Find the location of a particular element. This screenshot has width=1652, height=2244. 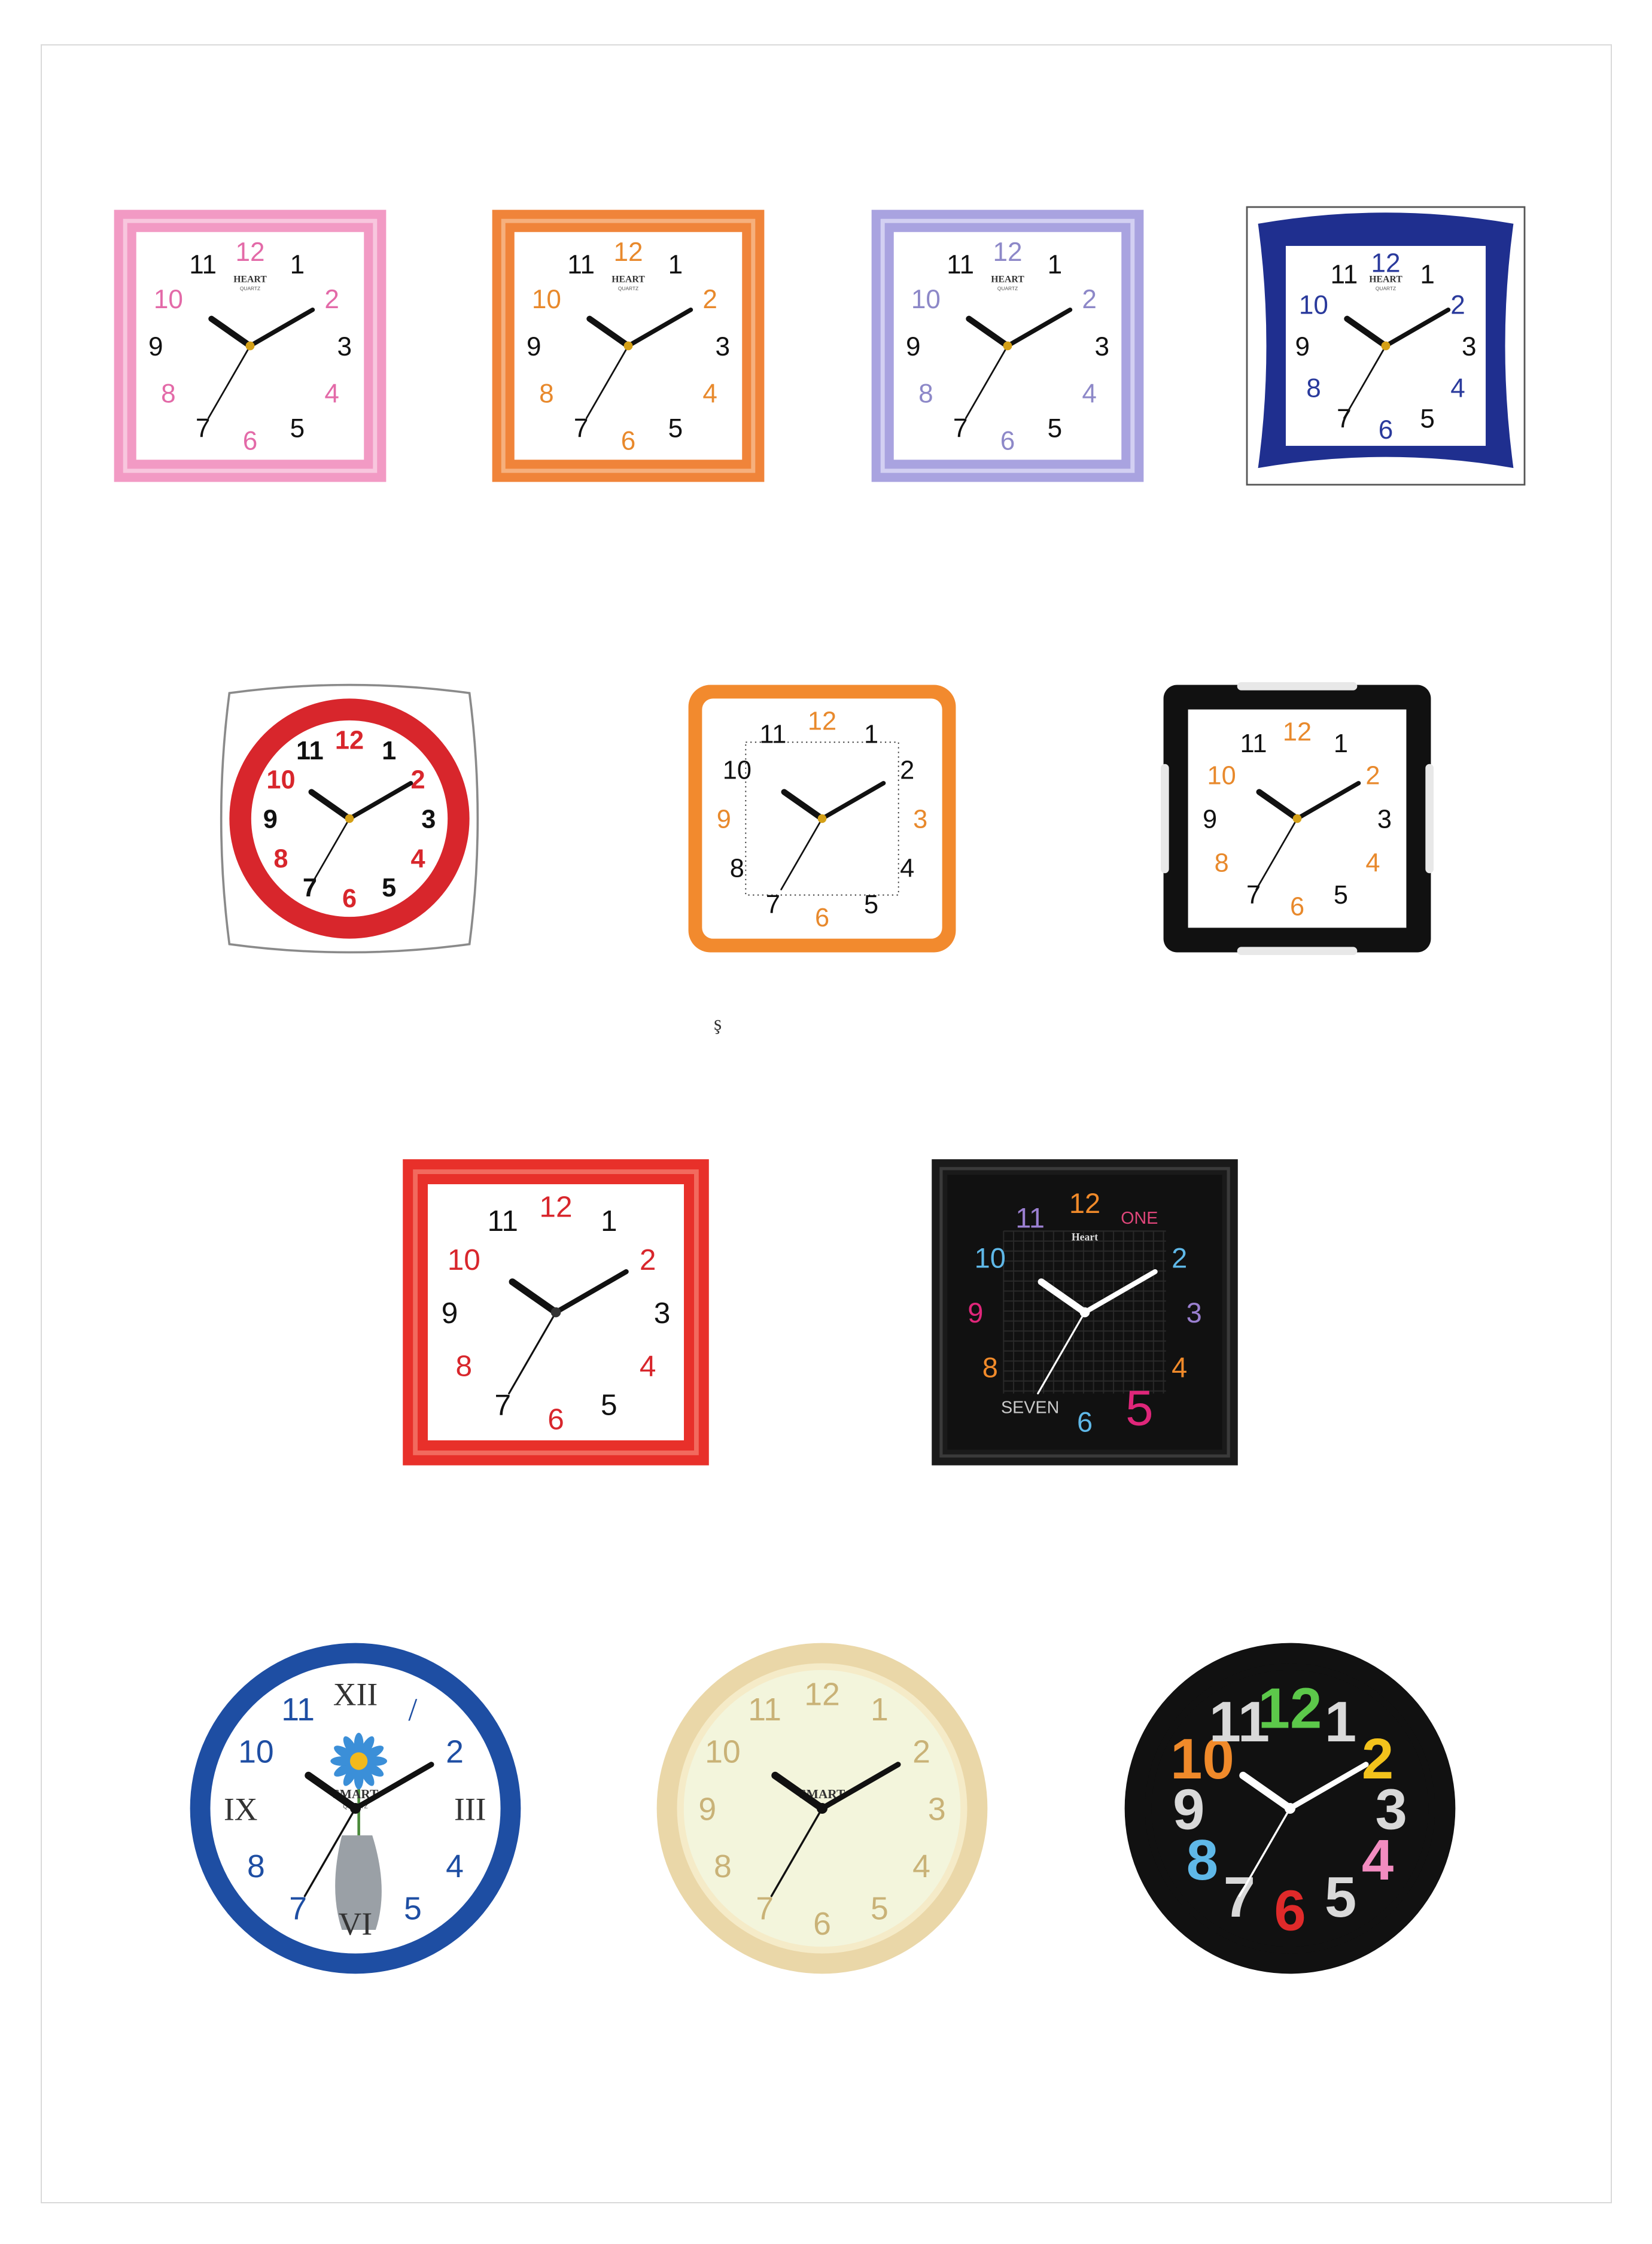

numeral-6: VI is located at coordinates (356, 1924).